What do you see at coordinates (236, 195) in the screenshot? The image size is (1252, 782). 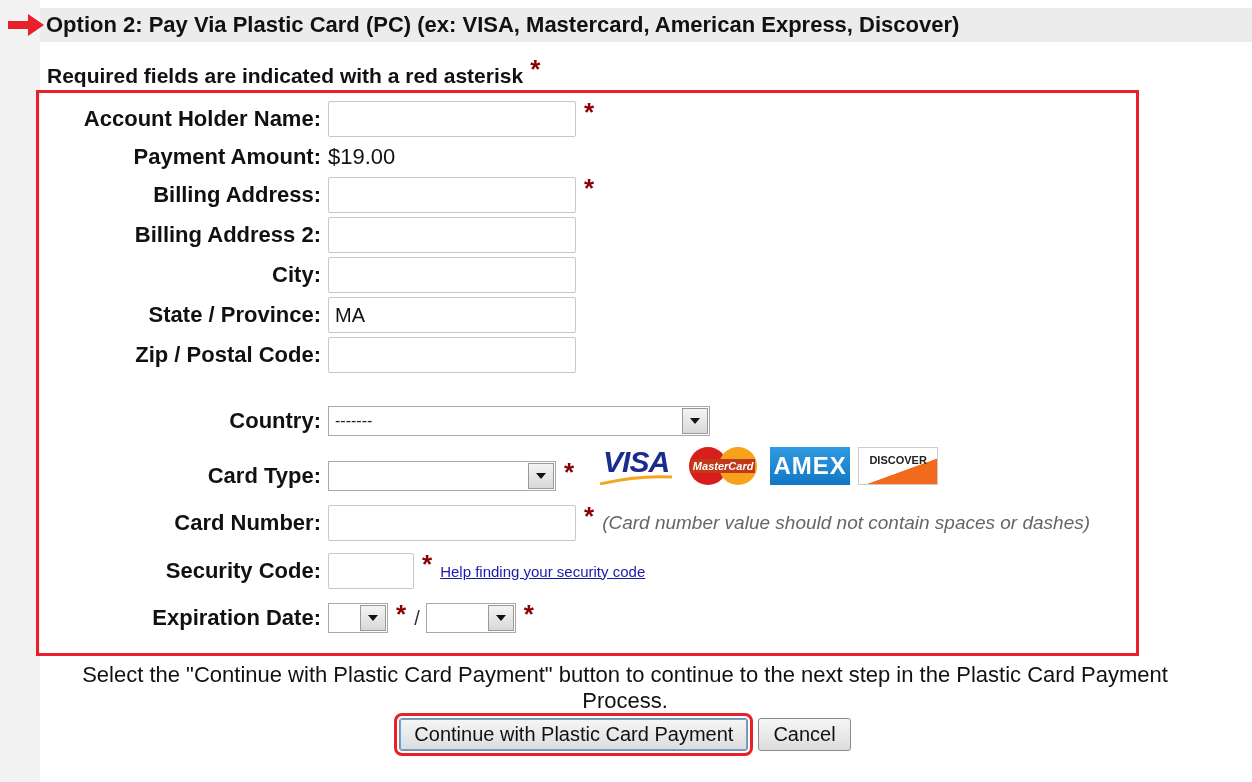 I see `field-label: Billing Address:` at bounding box center [236, 195].